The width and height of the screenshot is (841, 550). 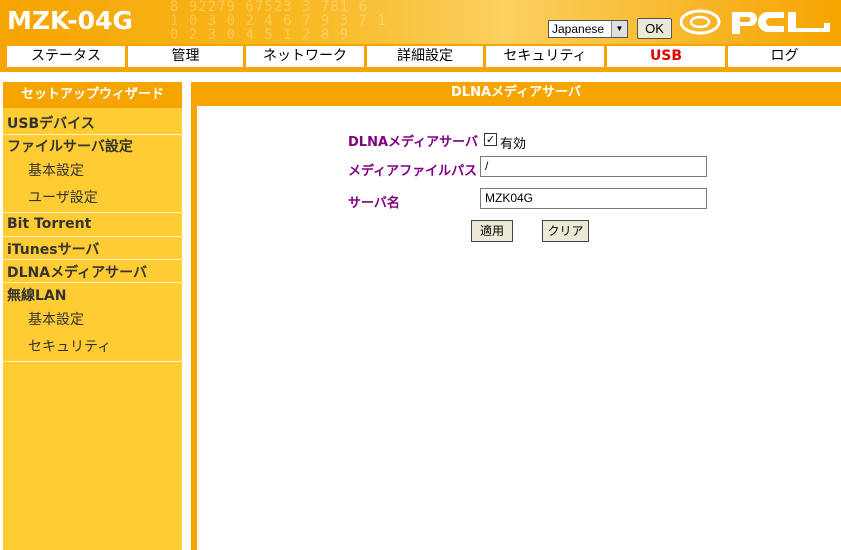 What do you see at coordinates (593, 166) in the screenshot?
I see `media-path-input: /` at bounding box center [593, 166].